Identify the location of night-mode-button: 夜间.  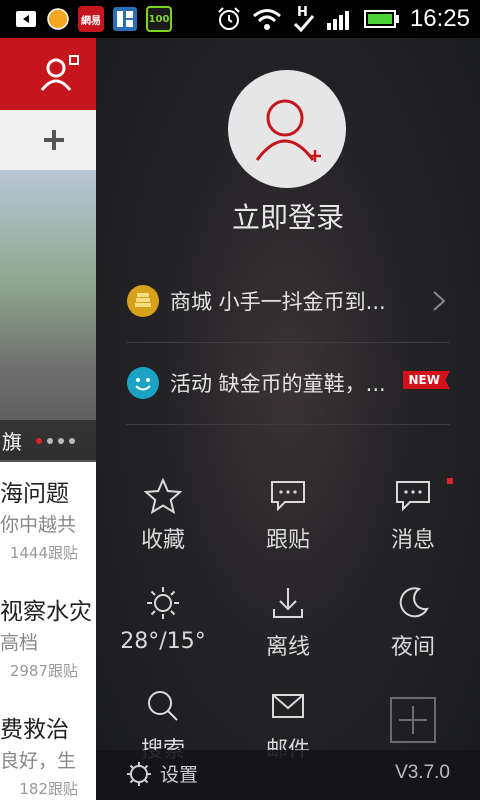
(413, 623).